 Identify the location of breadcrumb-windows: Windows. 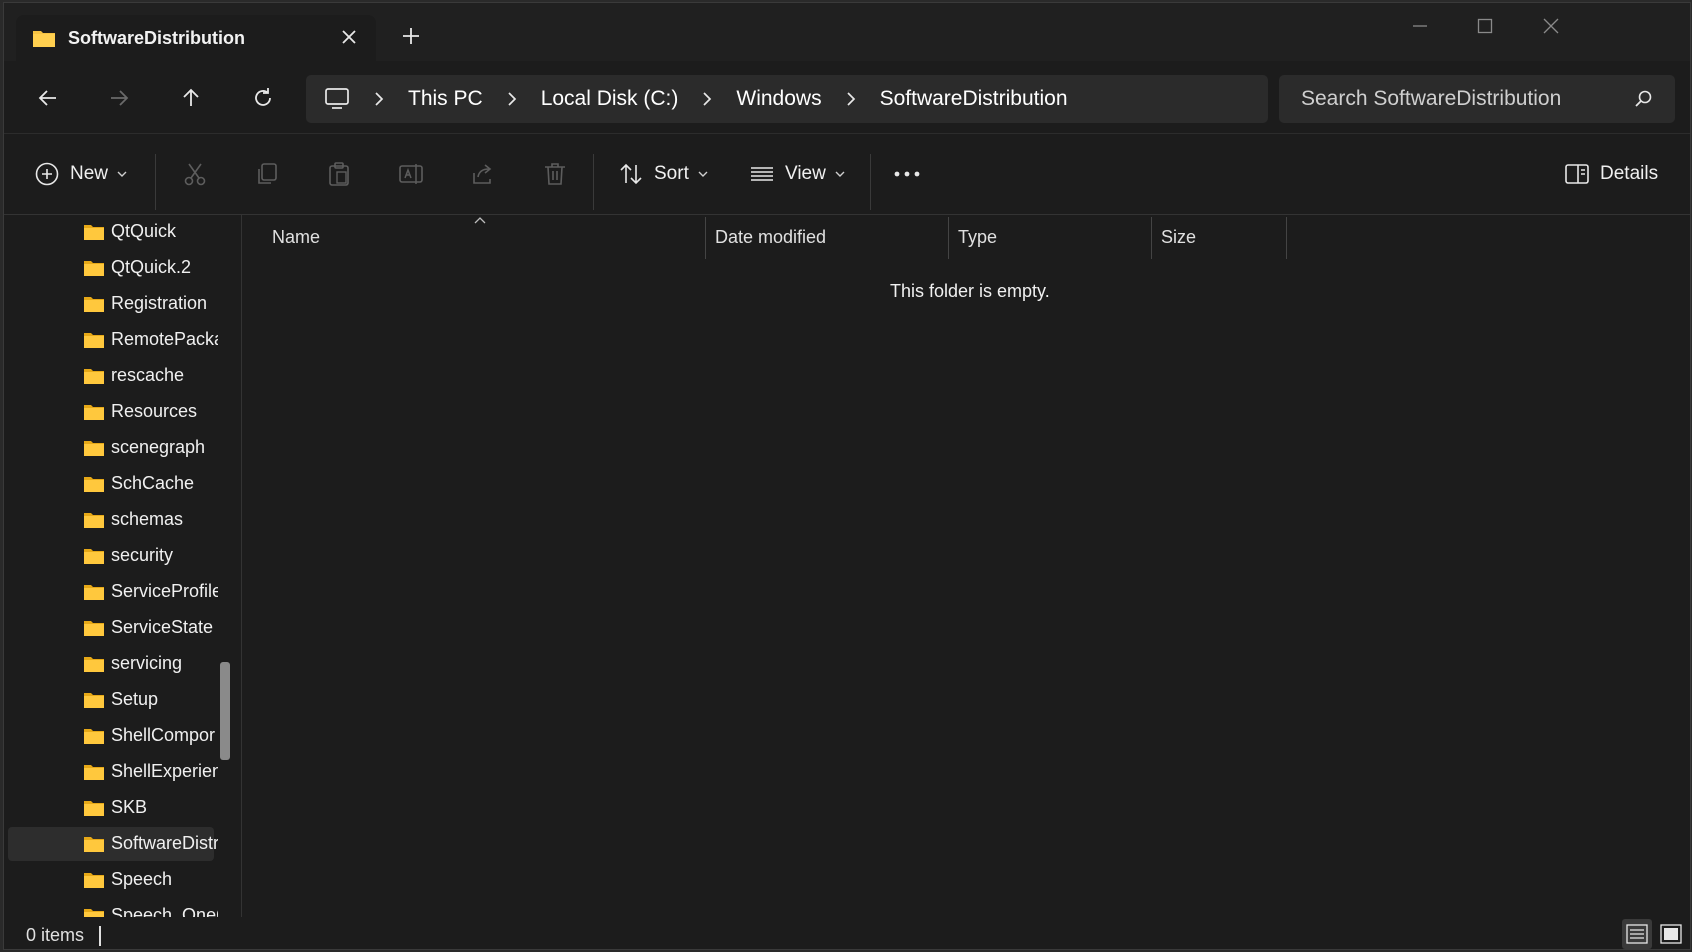
(778, 99).